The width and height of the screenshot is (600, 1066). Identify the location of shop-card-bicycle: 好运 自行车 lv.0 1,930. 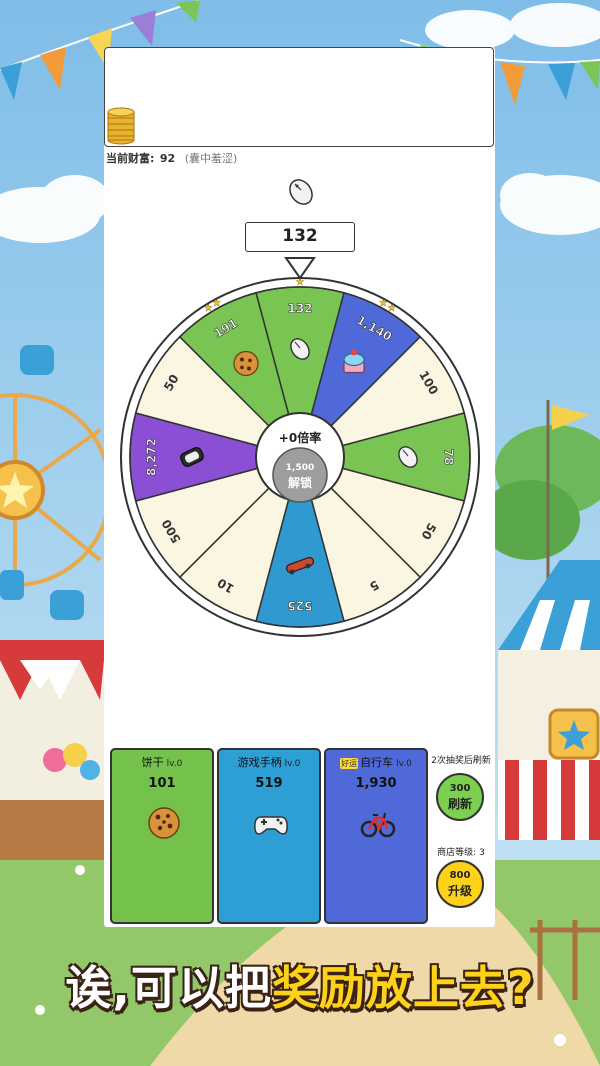
(376, 836).